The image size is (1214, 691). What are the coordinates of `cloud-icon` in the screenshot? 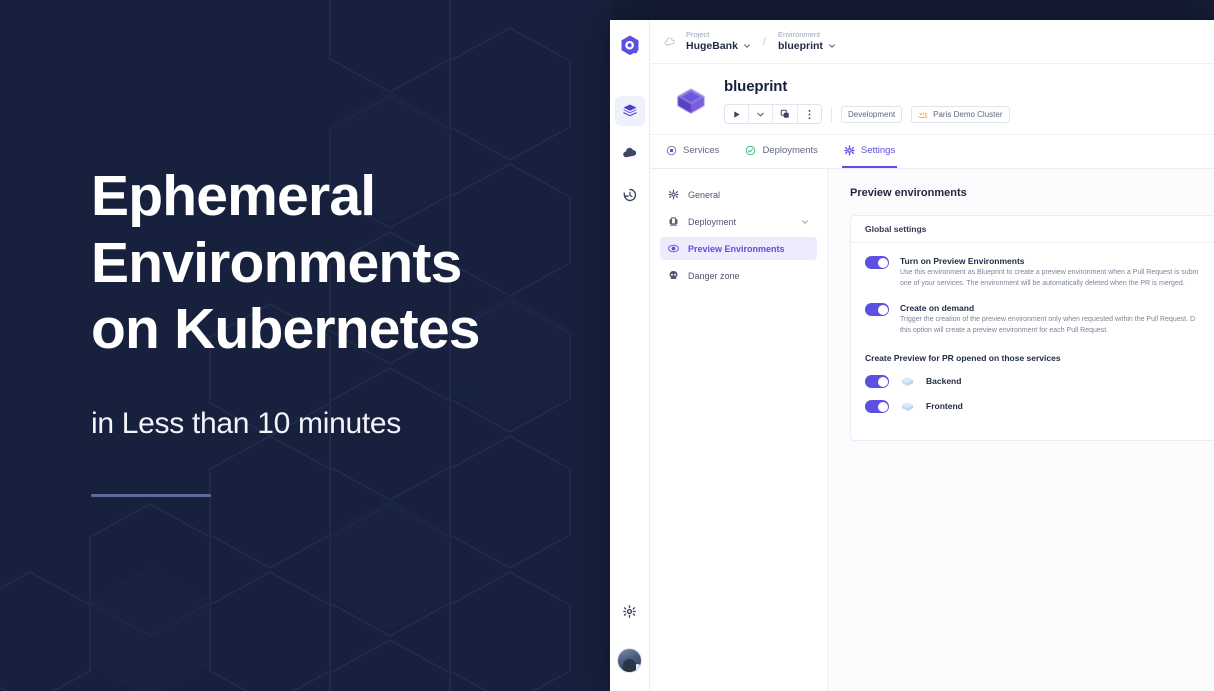 It's located at (629, 152).